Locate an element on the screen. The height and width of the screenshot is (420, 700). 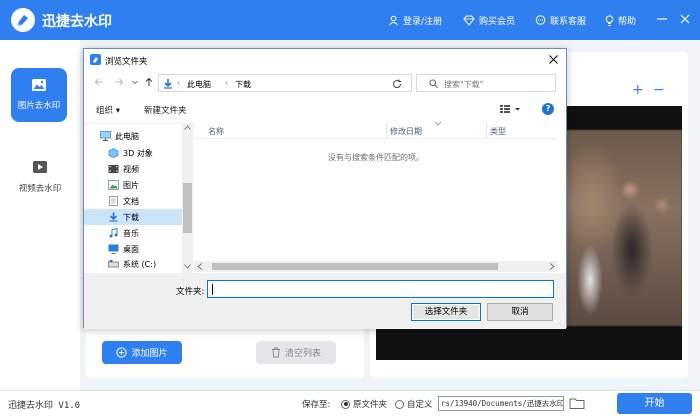
pictures-folder-icon is located at coordinates (113, 185).